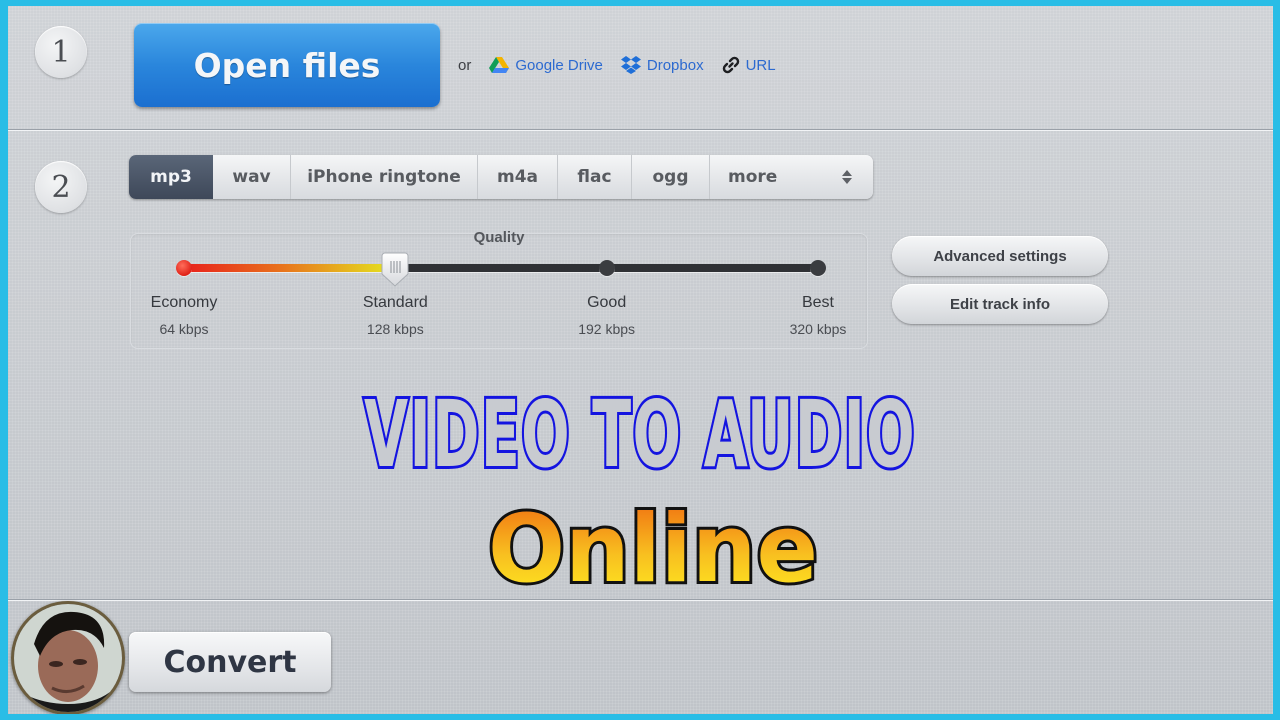  What do you see at coordinates (501, 268) in the screenshot?
I see `quality-track` at bounding box center [501, 268].